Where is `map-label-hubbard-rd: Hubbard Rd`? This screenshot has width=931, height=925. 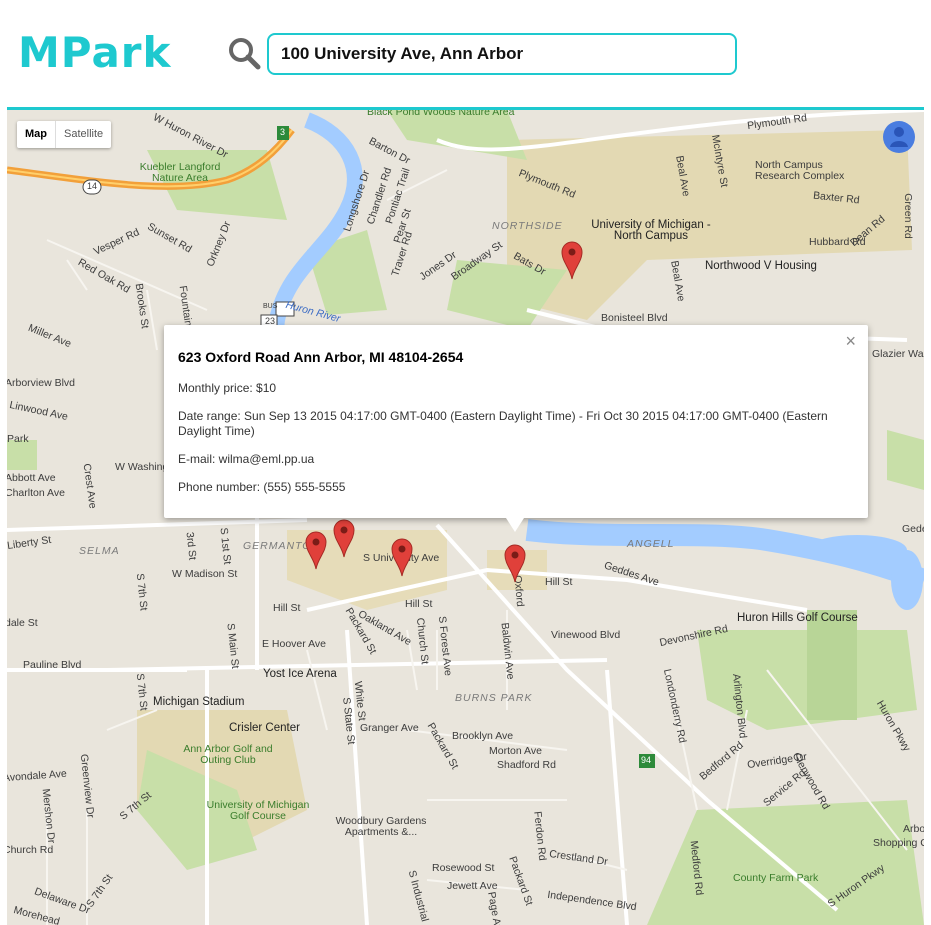
map-label-hubbard-rd: Hubbard Rd is located at coordinates (837, 242).